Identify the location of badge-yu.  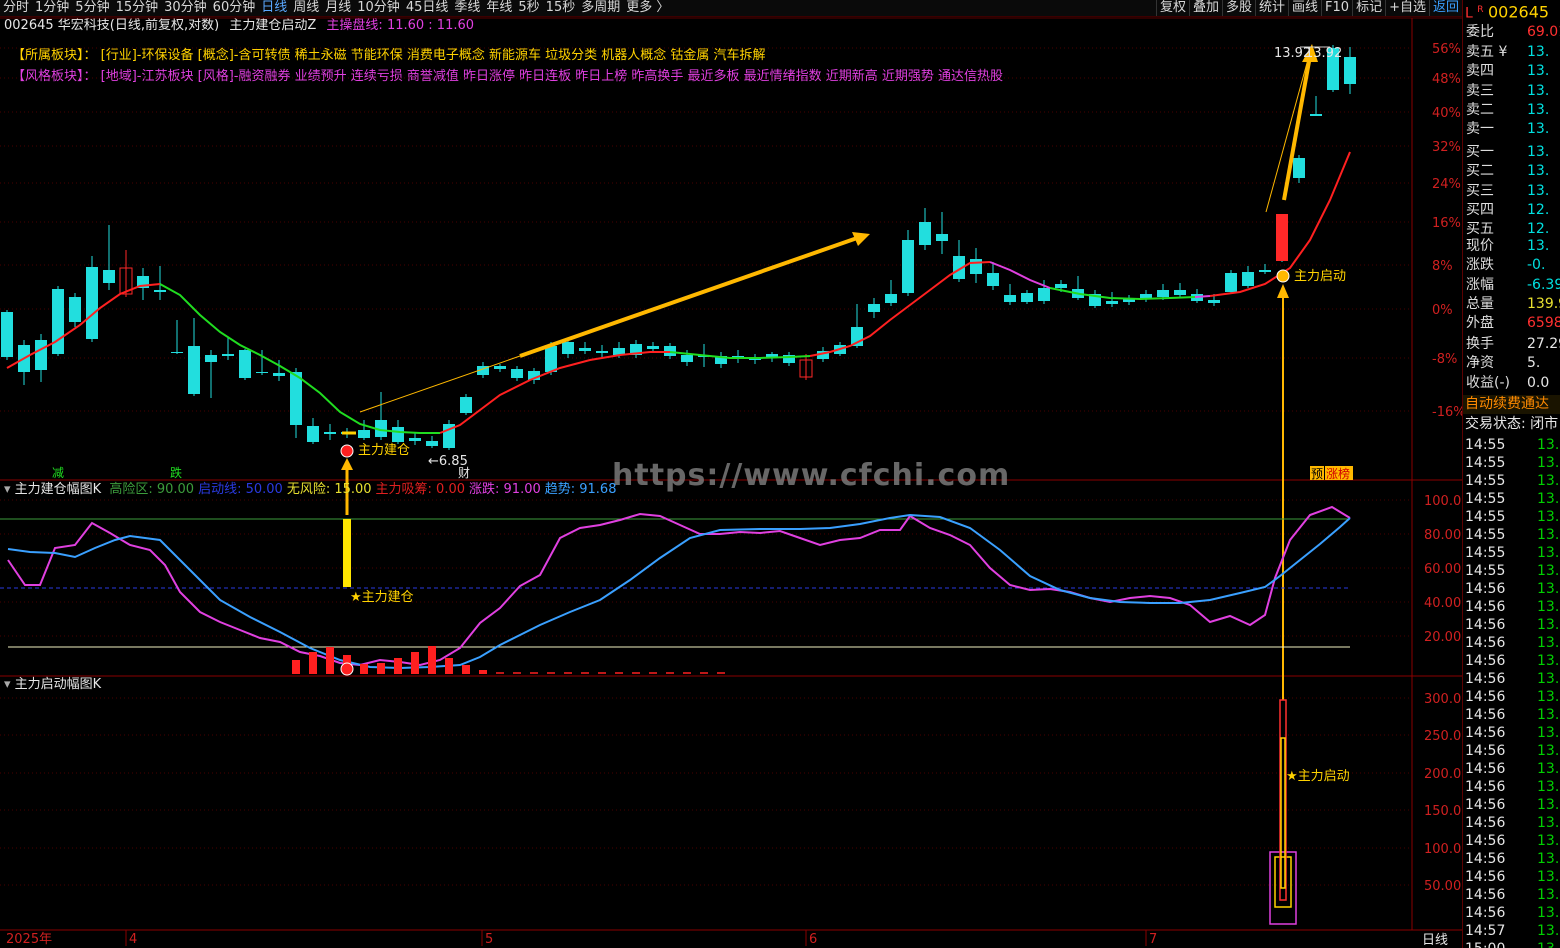
(1317, 473).